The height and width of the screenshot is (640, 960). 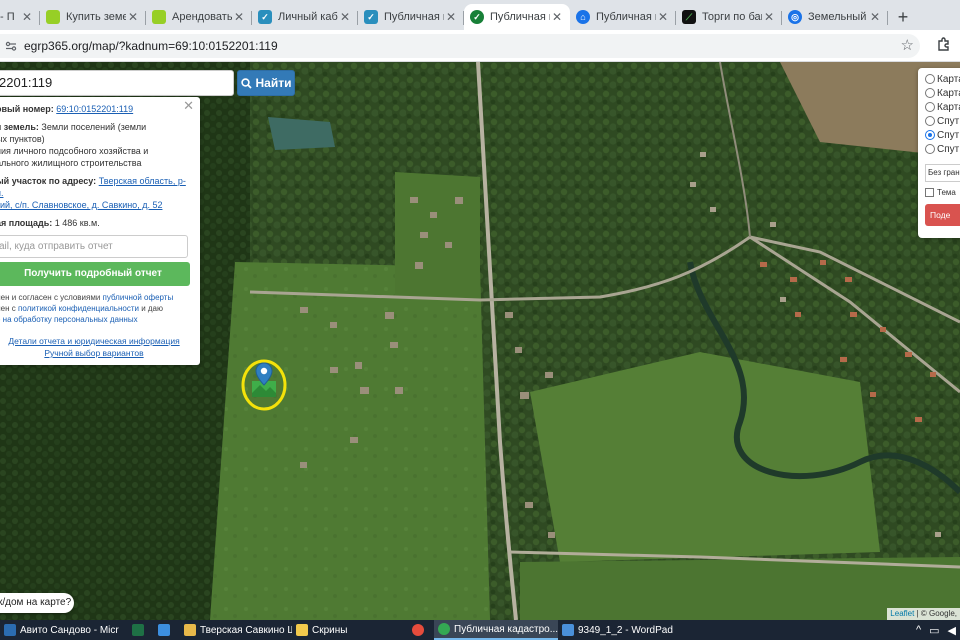 What do you see at coordinates (625, 630) in the screenshot?
I see `taskbar-item-label: 9349_1_2 - WordPad` at bounding box center [625, 630].